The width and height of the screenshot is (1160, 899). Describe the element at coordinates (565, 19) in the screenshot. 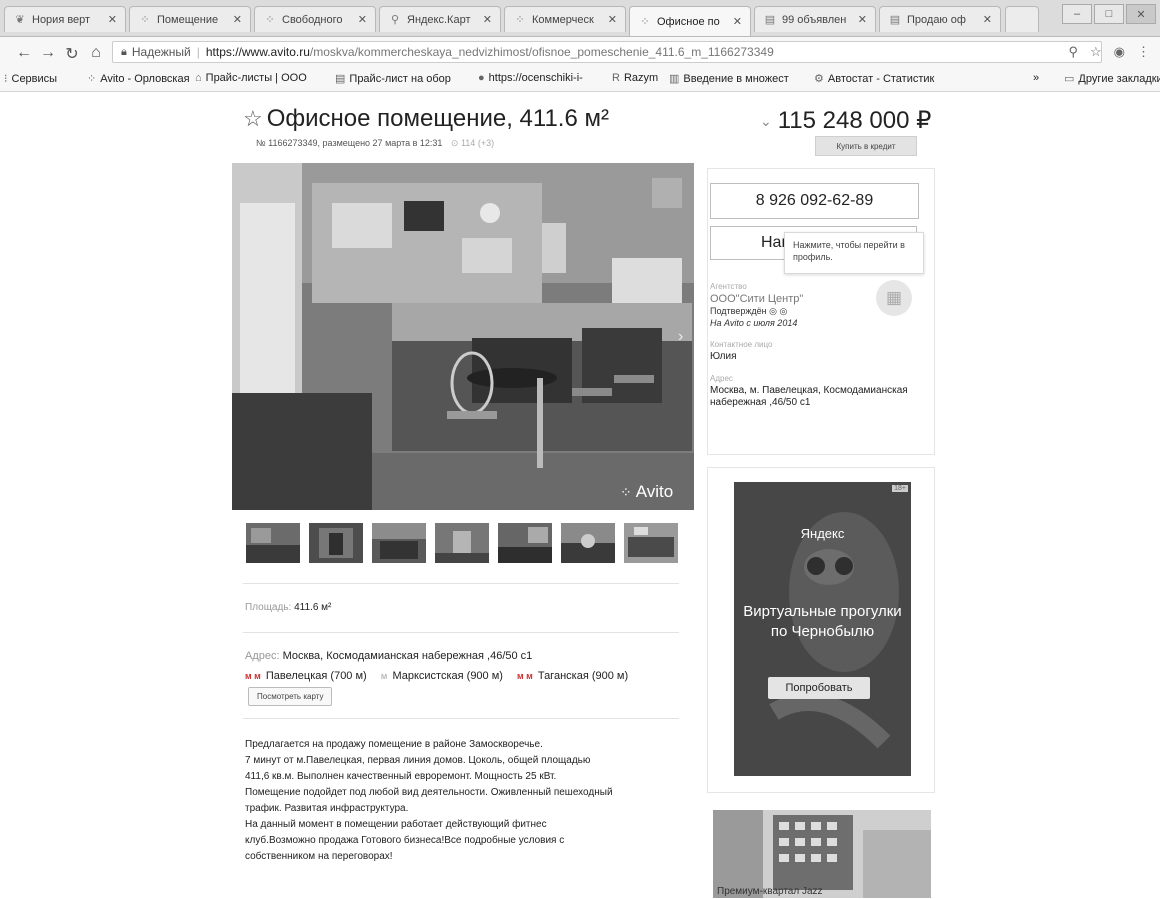

I see `browser-tab: ⁘ Коммерческ ✕` at that location.